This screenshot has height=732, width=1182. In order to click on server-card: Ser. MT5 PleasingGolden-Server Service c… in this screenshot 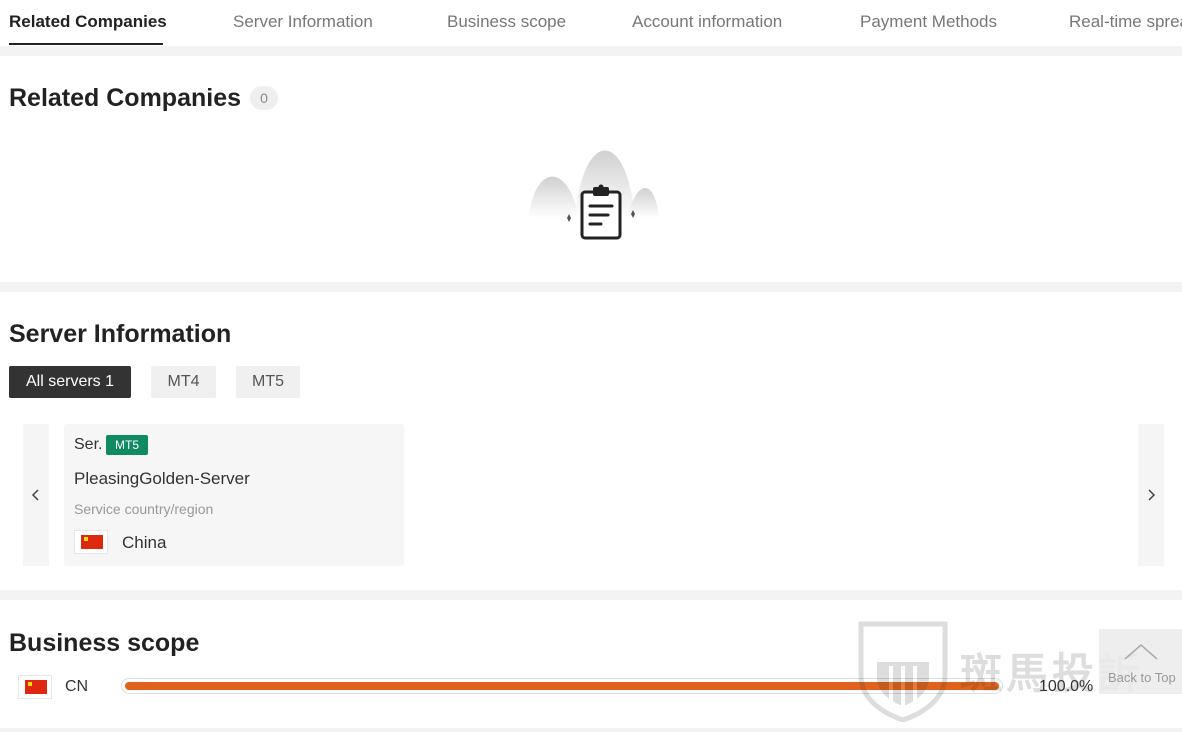, I will do `click(234, 495)`.